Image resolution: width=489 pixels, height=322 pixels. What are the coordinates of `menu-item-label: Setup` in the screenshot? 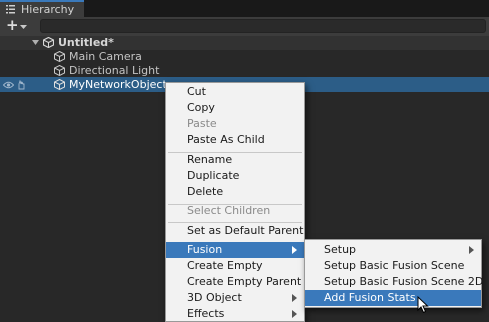 It's located at (340, 249).